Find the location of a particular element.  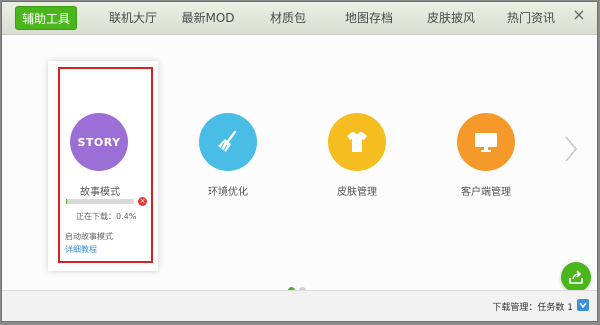

tab-map-saves: 地图存档 is located at coordinates (369, 18).